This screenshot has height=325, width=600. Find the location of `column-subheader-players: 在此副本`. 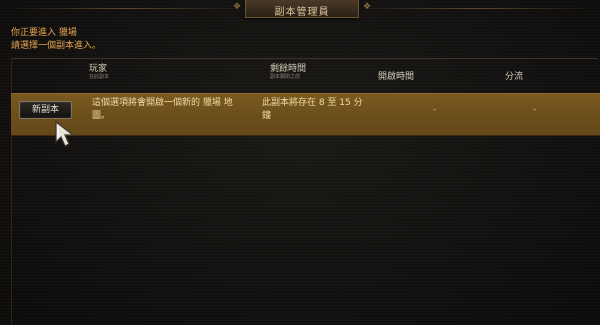

column-subheader-players: 在此副本 is located at coordinates (99, 77).